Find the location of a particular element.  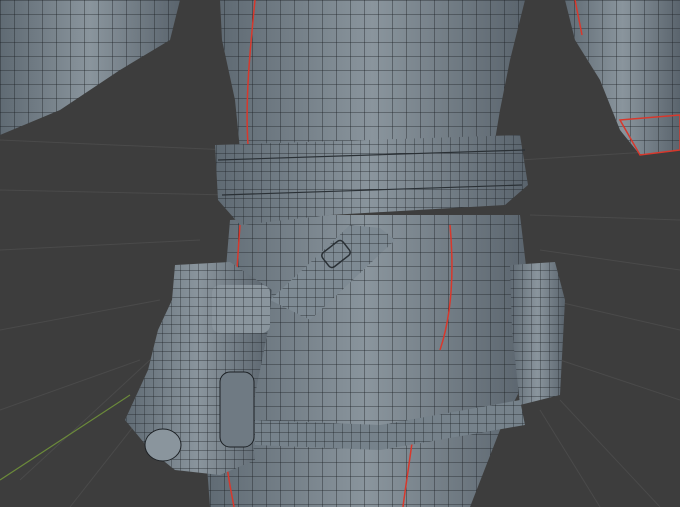

leg-holster-pouches is located at coordinates (198, 368).